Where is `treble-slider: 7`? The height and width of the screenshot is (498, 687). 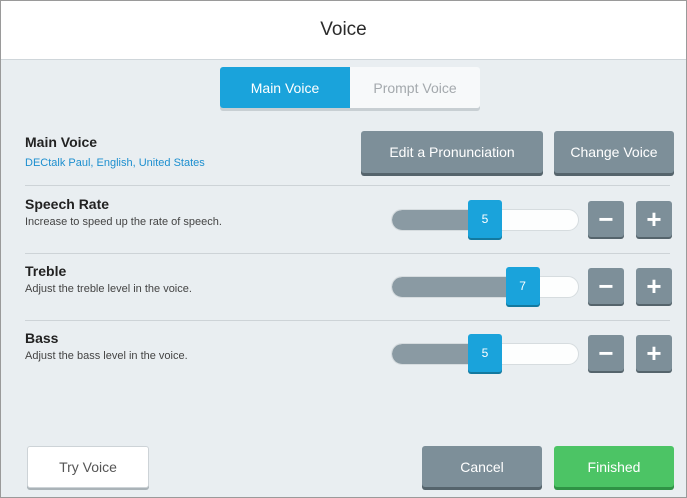 treble-slider: 7 is located at coordinates (485, 286).